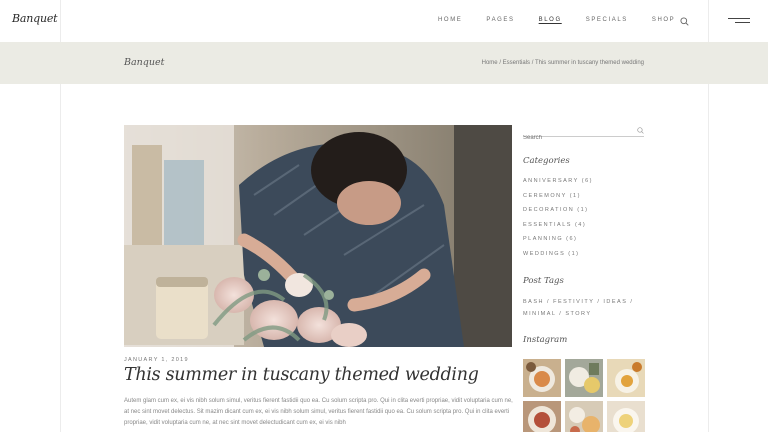 This screenshot has height=432, width=768. What do you see at coordinates (546, 161) in the screenshot?
I see `categories-heading: Categories` at bounding box center [546, 161].